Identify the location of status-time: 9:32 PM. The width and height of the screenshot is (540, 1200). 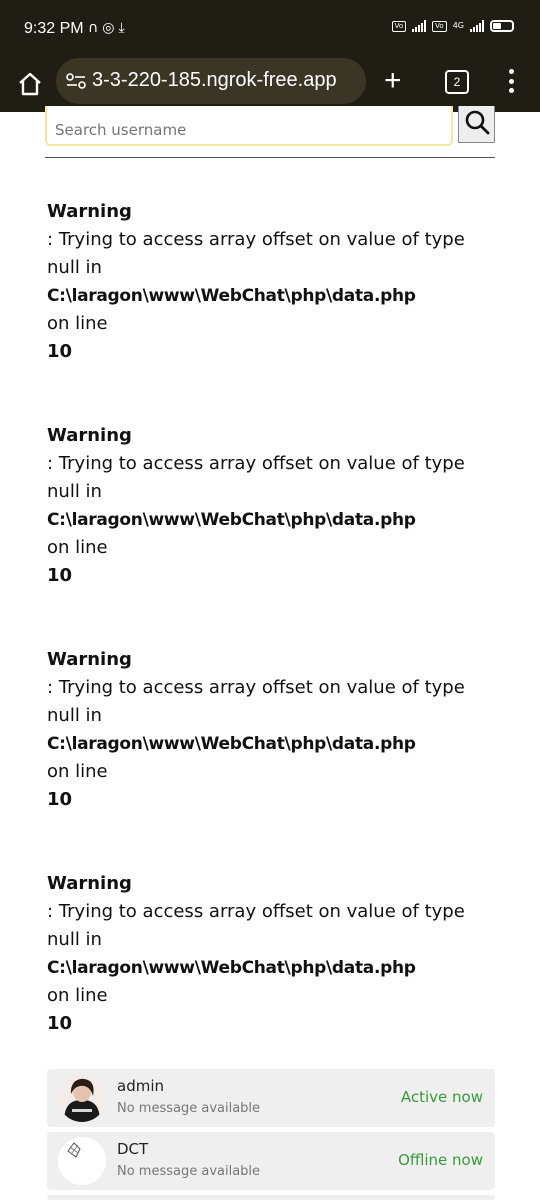
(54, 28).